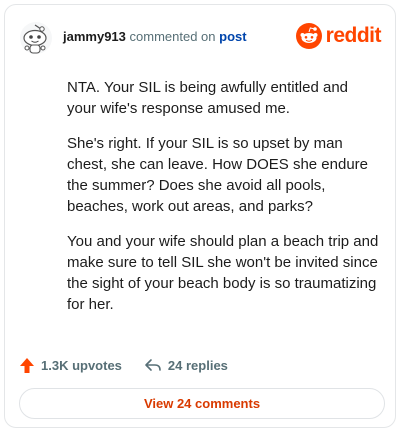 The width and height of the screenshot is (400, 432). Describe the element at coordinates (172, 36) in the screenshot. I see `meta-verb: commented on` at that location.